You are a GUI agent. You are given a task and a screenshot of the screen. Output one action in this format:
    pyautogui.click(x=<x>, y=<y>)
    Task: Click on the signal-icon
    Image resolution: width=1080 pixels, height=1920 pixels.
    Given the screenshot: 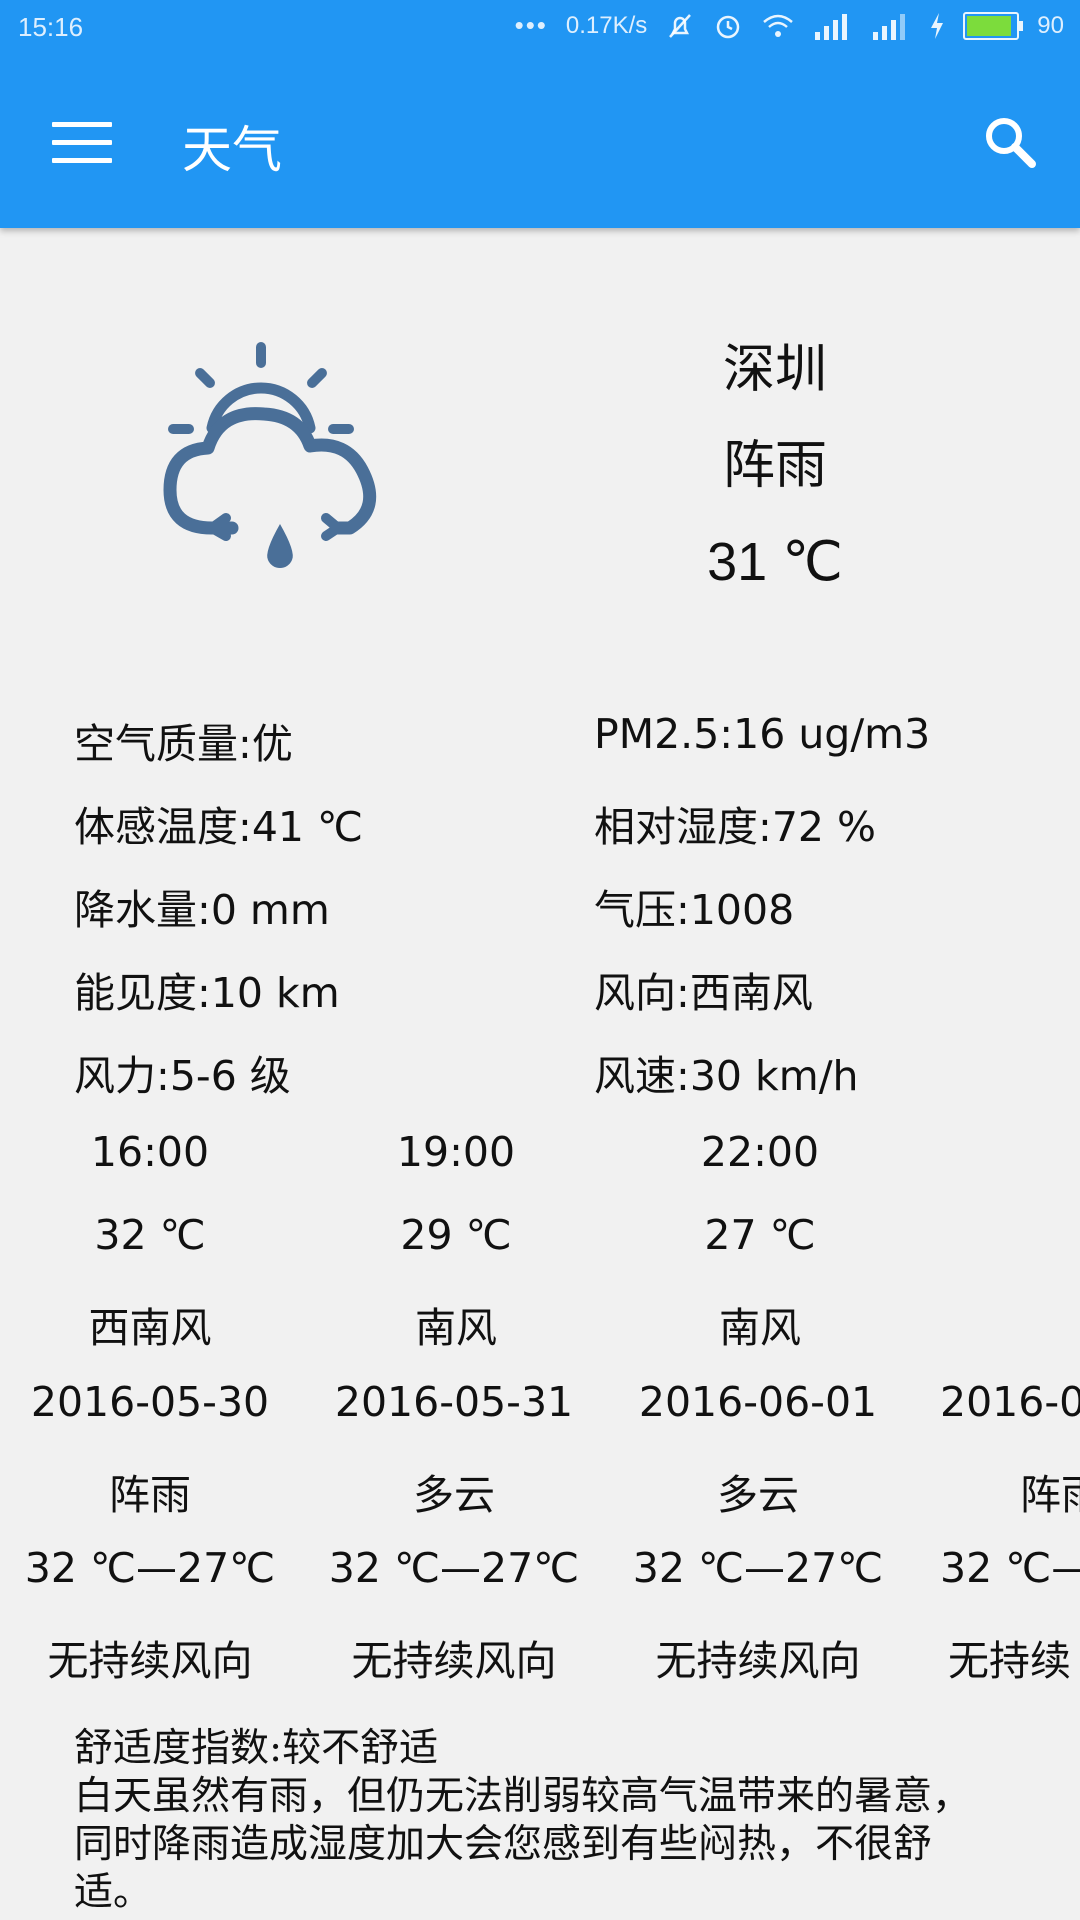 What is the action you would take?
    pyautogui.click(x=831, y=26)
    